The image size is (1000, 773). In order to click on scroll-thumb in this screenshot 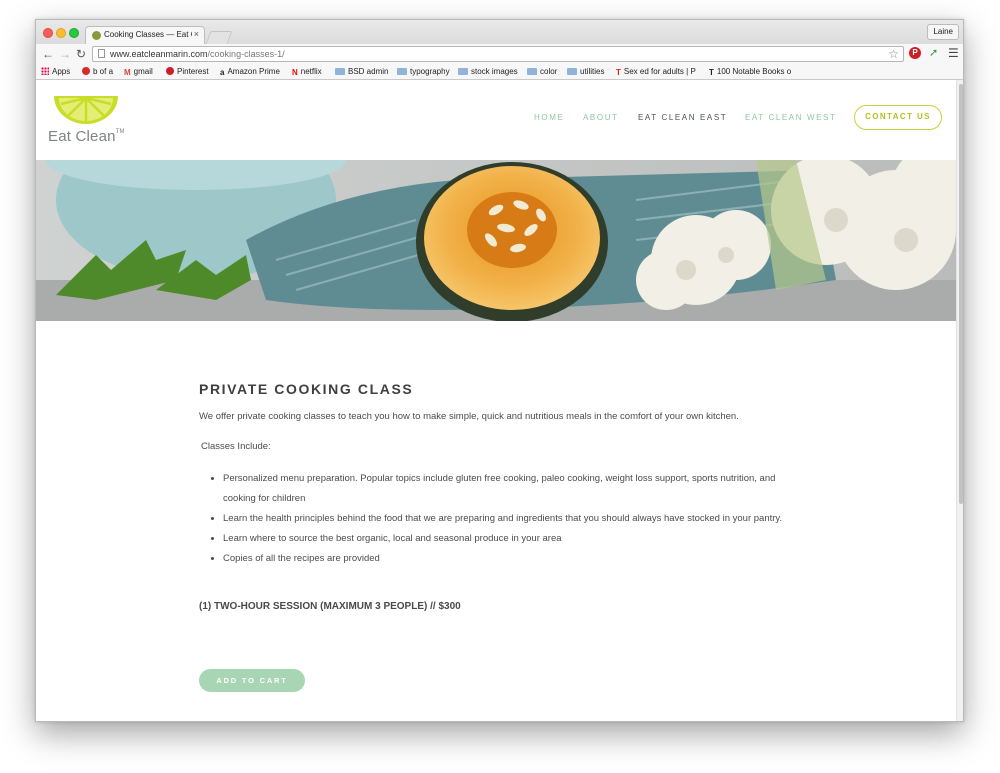, I will do `click(961, 294)`.